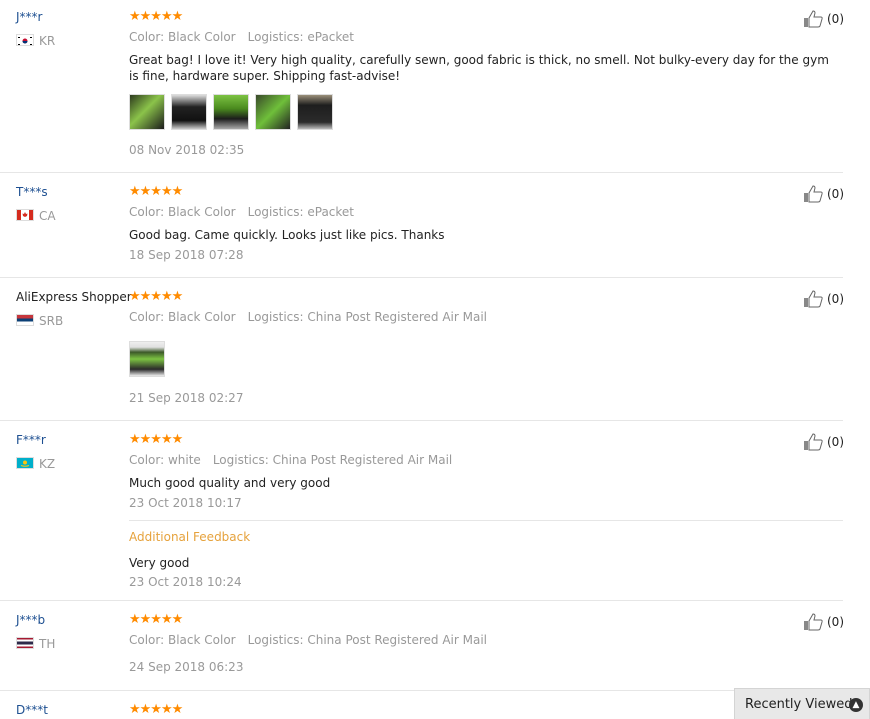 Image resolution: width=870 pixels, height=719 pixels. What do you see at coordinates (36, 216) in the screenshot?
I see `reviewer-country: CA` at bounding box center [36, 216].